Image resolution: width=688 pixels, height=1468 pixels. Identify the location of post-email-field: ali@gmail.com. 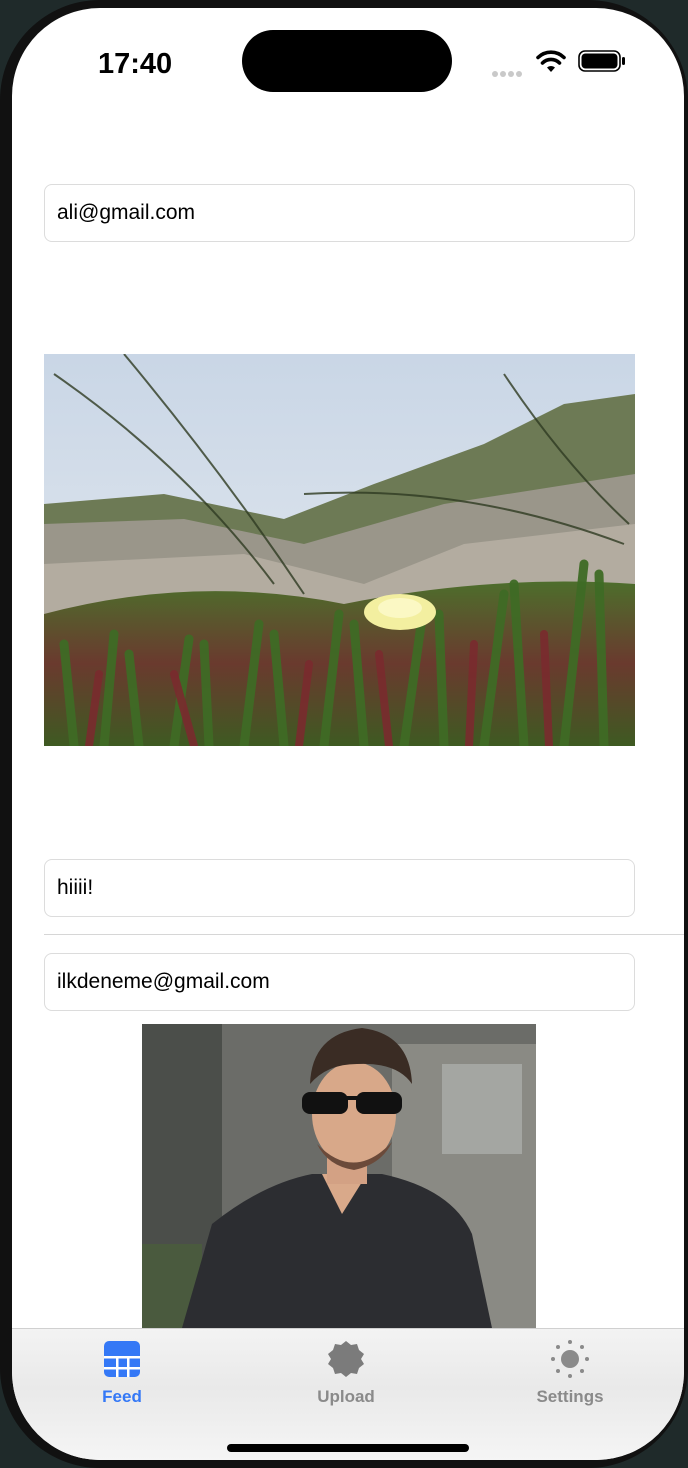
(339, 213).